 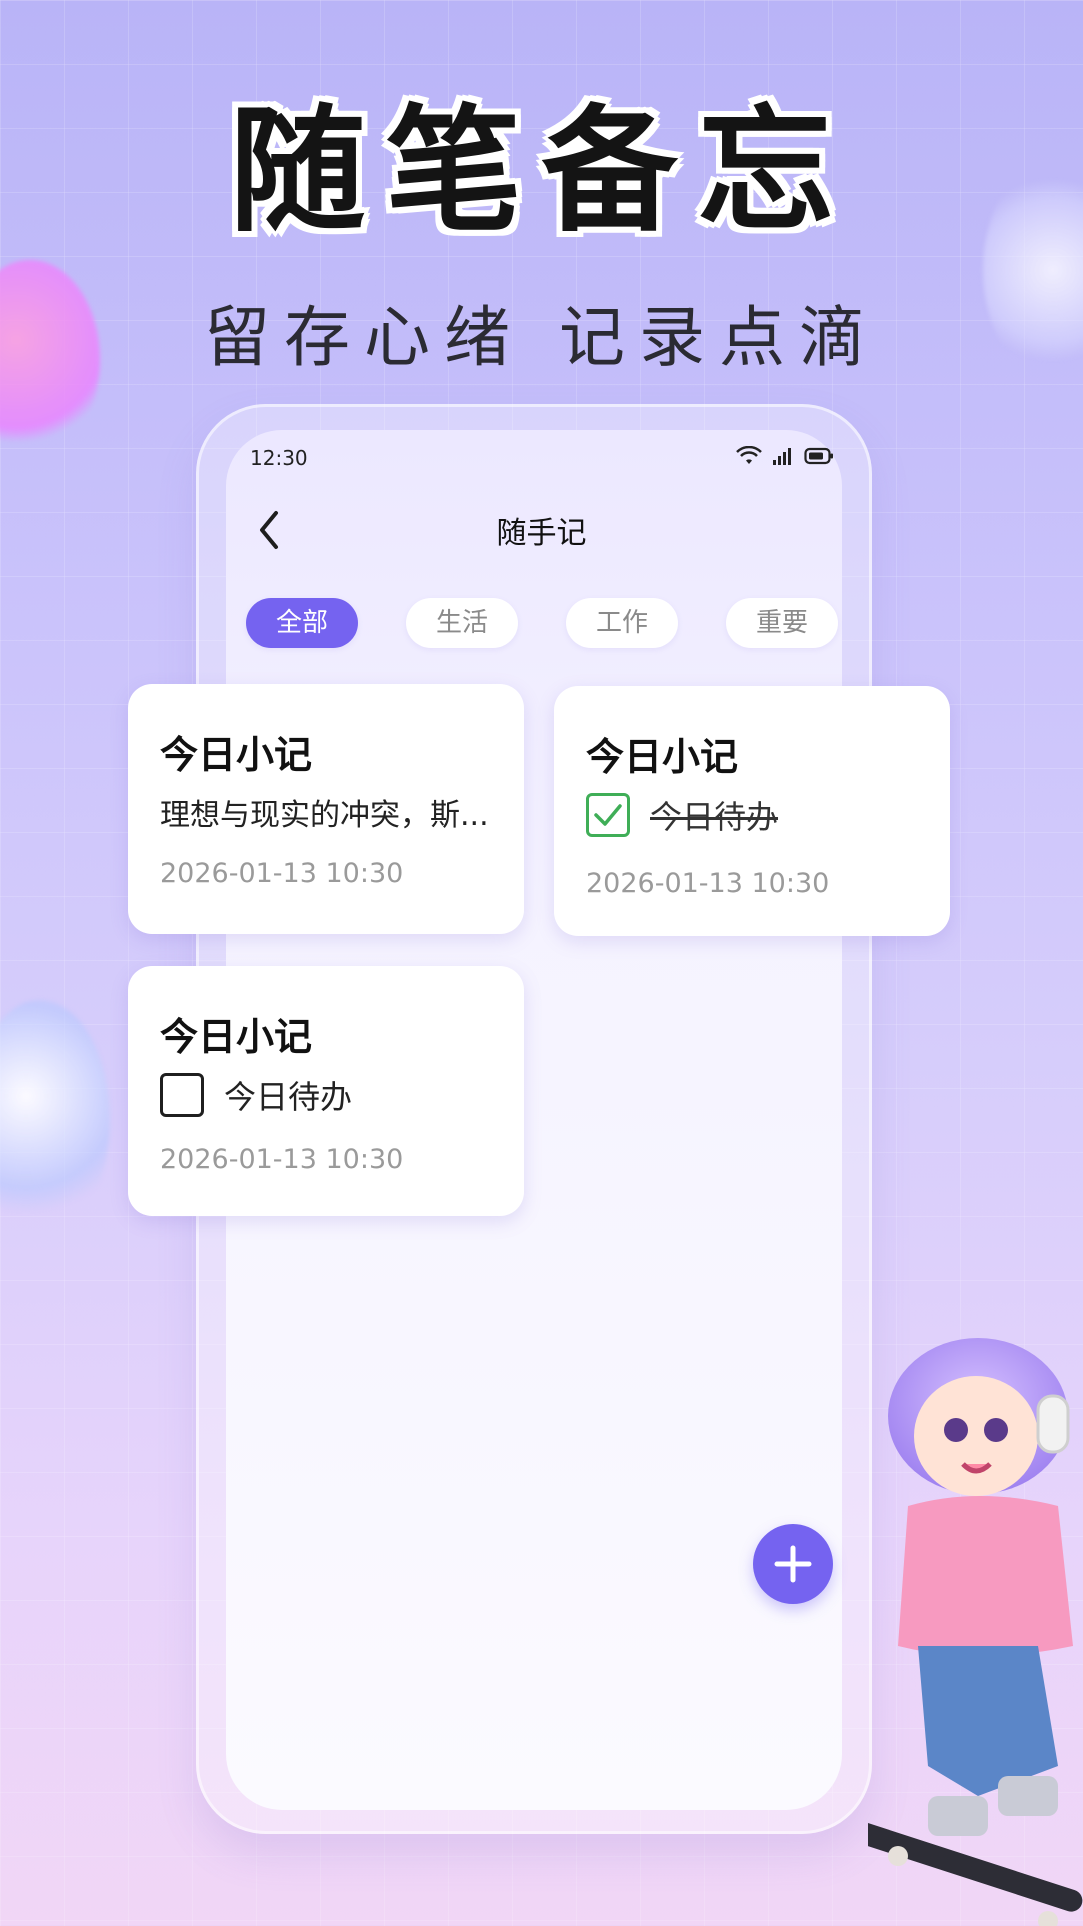 I want to click on promo-title: 随笔备忘, so click(x=541, y=172).